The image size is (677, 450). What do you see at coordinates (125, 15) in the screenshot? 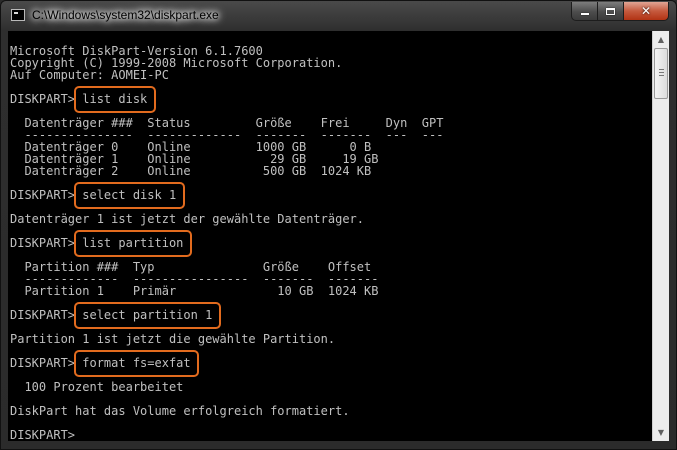
I see `window-title: C:\Windows\system32\diskpart.exe` at bounding box center [125, 15].